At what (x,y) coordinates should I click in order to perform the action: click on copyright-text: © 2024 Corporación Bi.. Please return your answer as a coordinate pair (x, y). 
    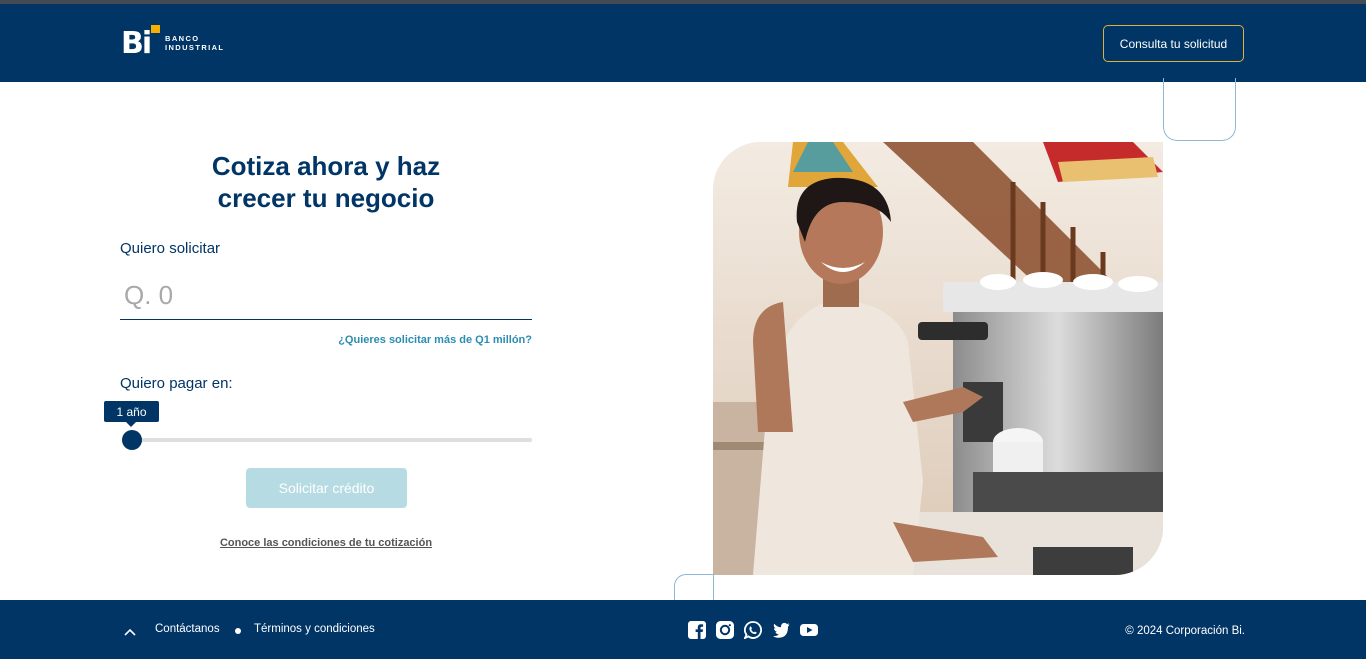
    Looking at the image, I should click on (1185, 631).